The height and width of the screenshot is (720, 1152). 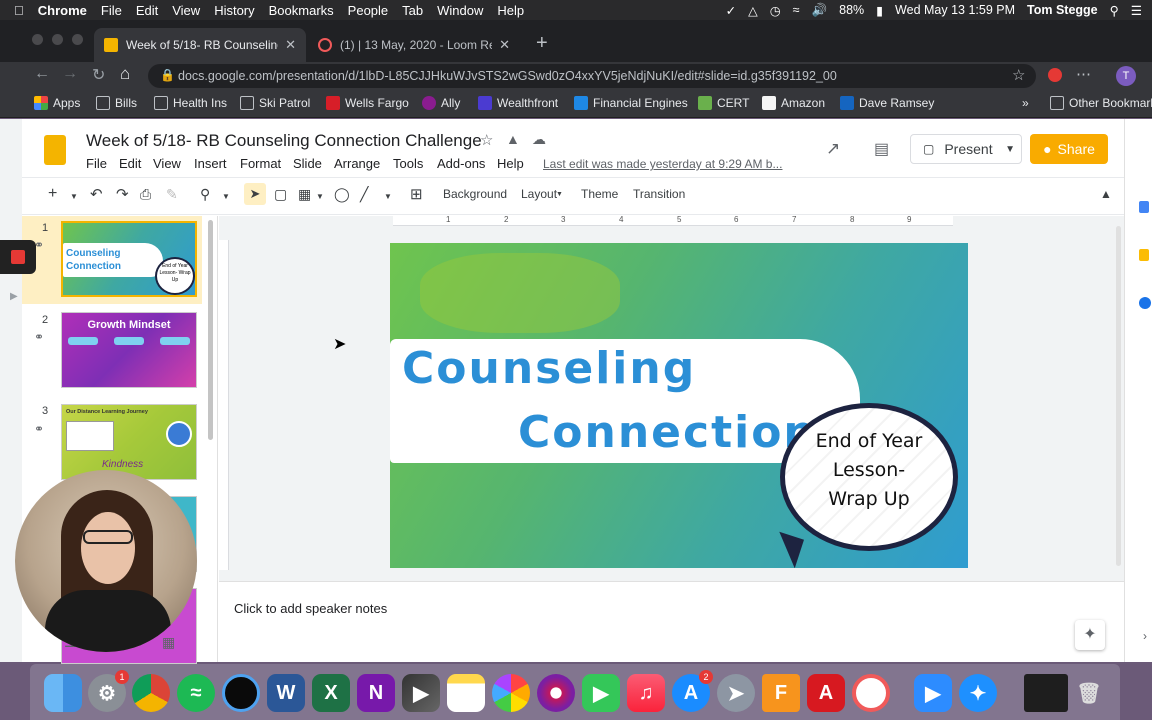 I want to click on bookmark-dave-ramsey: Dave Ramsey, so click(x=887, y=103).